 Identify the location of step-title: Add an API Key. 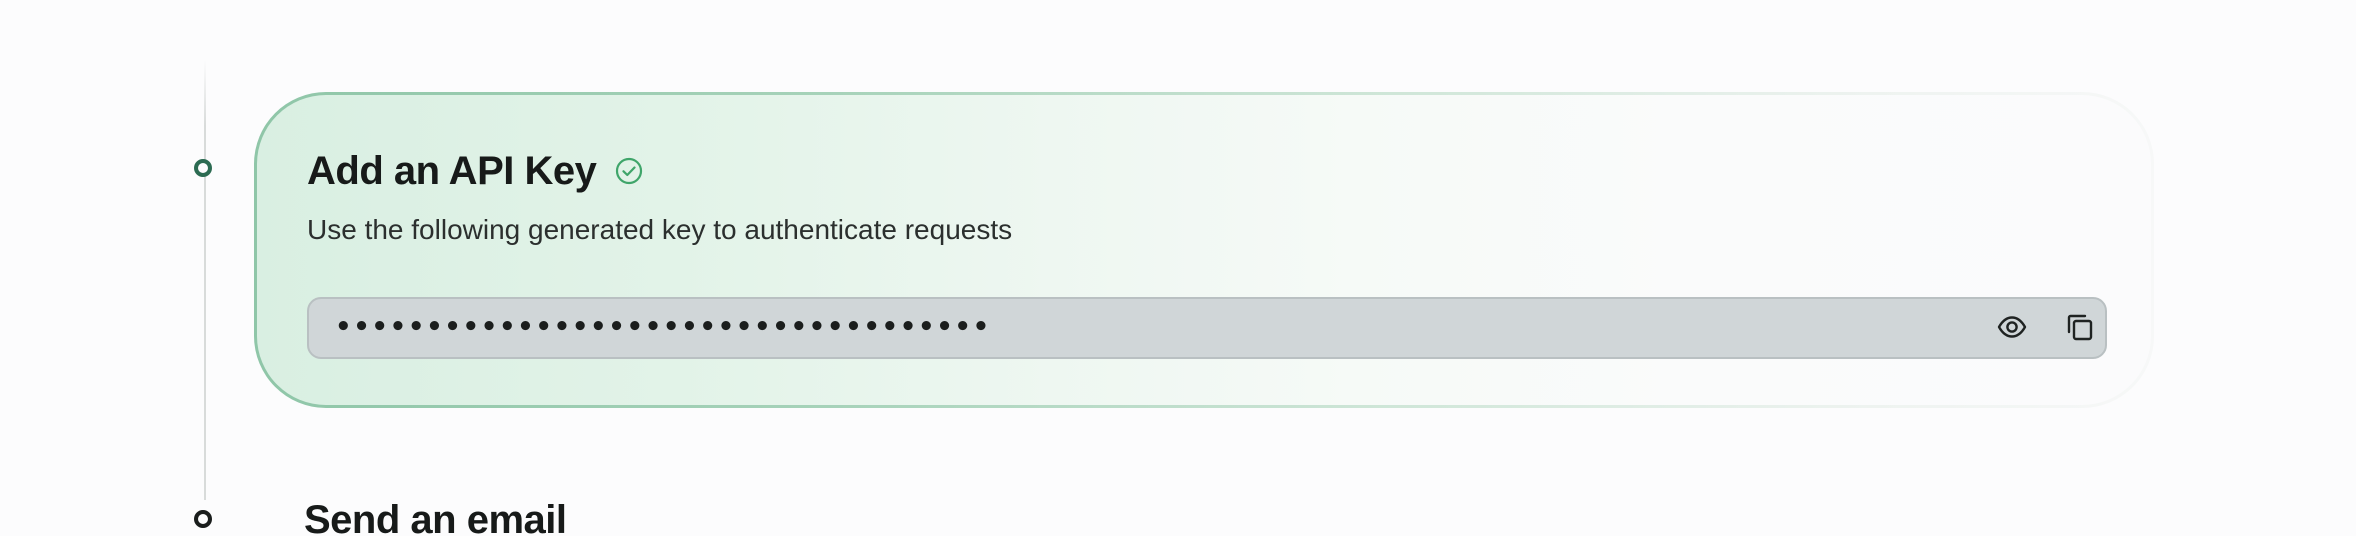
(452, 171).